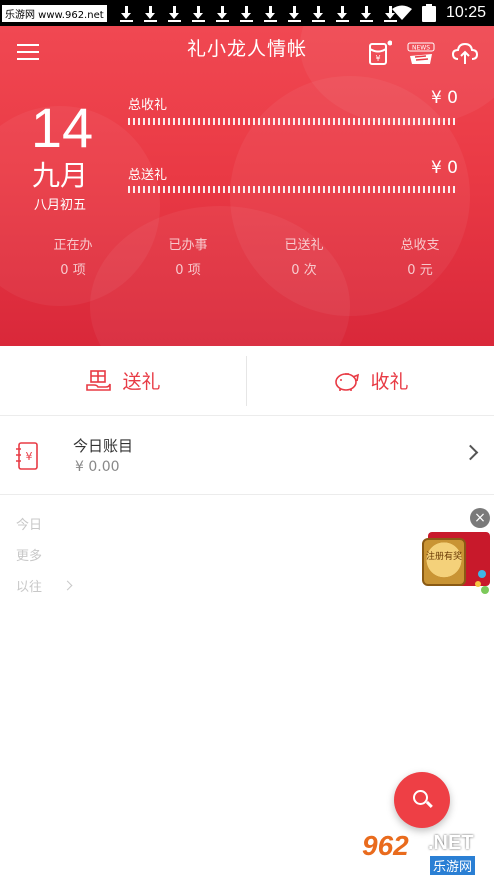 The height and width of the screenshot is (878, 494). What do you see at coordinates (141, 382) in the screenshot?
I see `send-gift-label: 送礼` at bounding box center [141, 382].